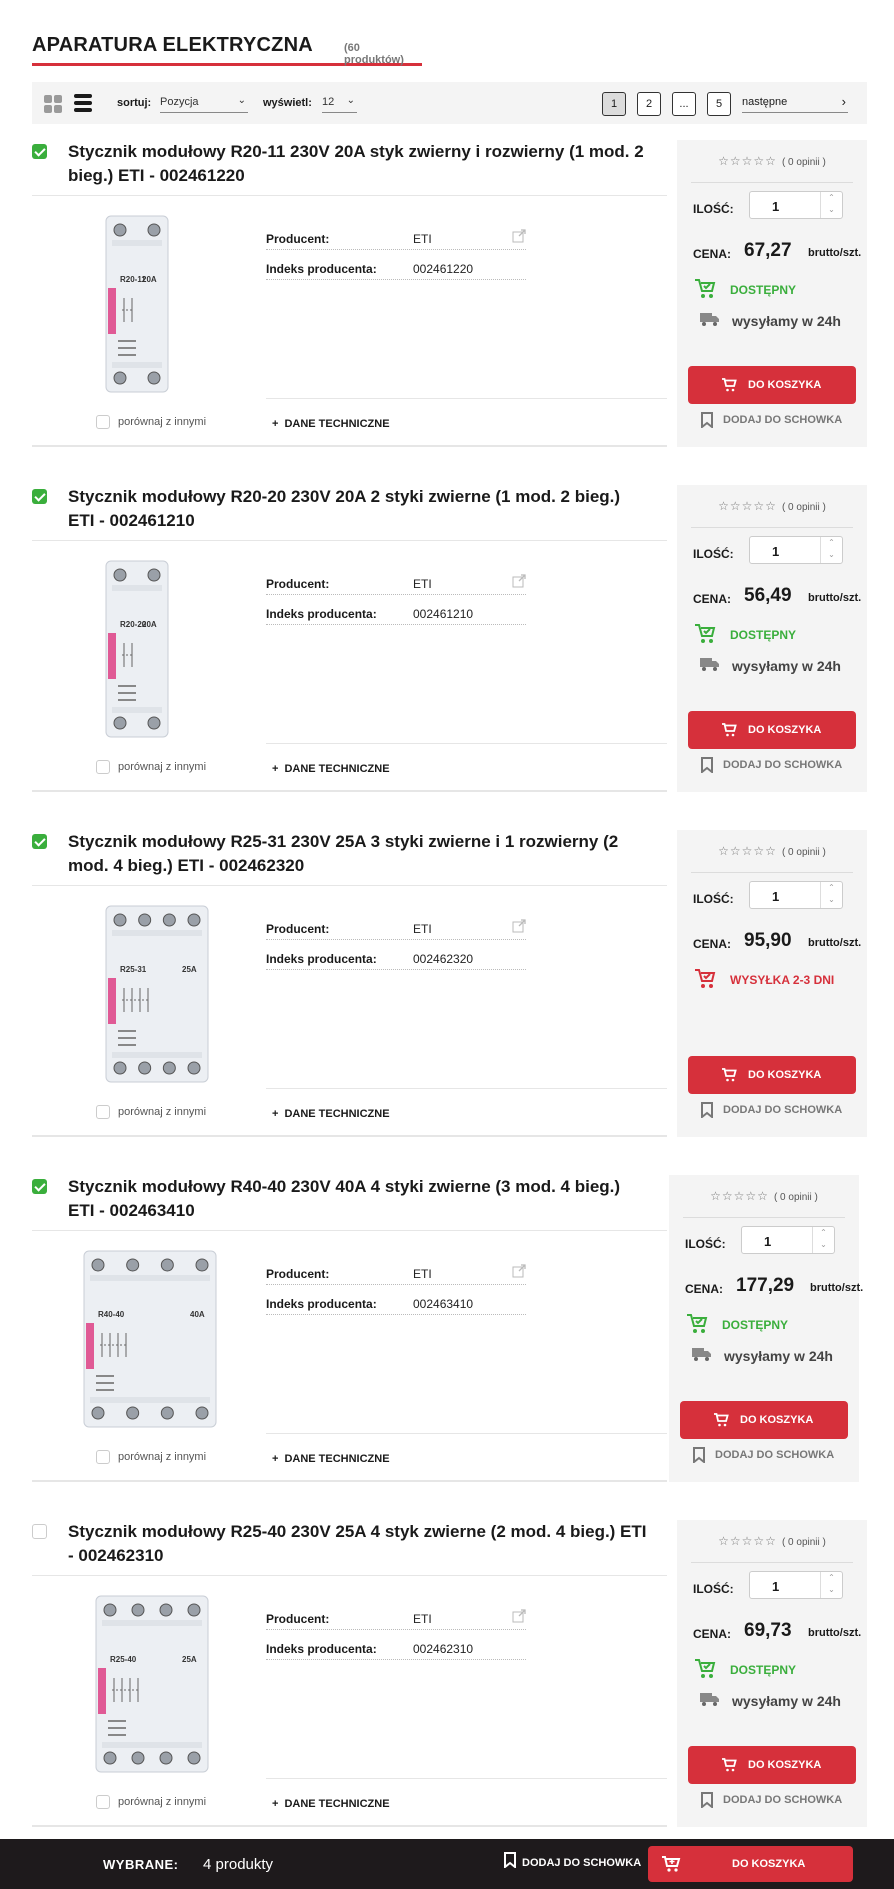 Image resolution: width=894 pixels, height=1889 pixels. Describe the element at coordinates (137, 304) in the screenshot. I see `product-image: R20-1120A` at that location.